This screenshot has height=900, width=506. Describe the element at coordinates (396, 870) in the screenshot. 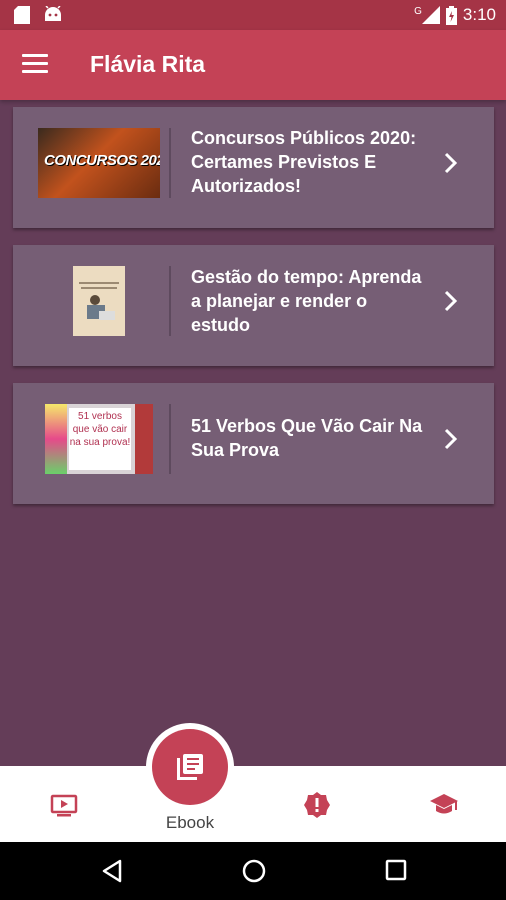

I see `recent-apps-icon` at that location.